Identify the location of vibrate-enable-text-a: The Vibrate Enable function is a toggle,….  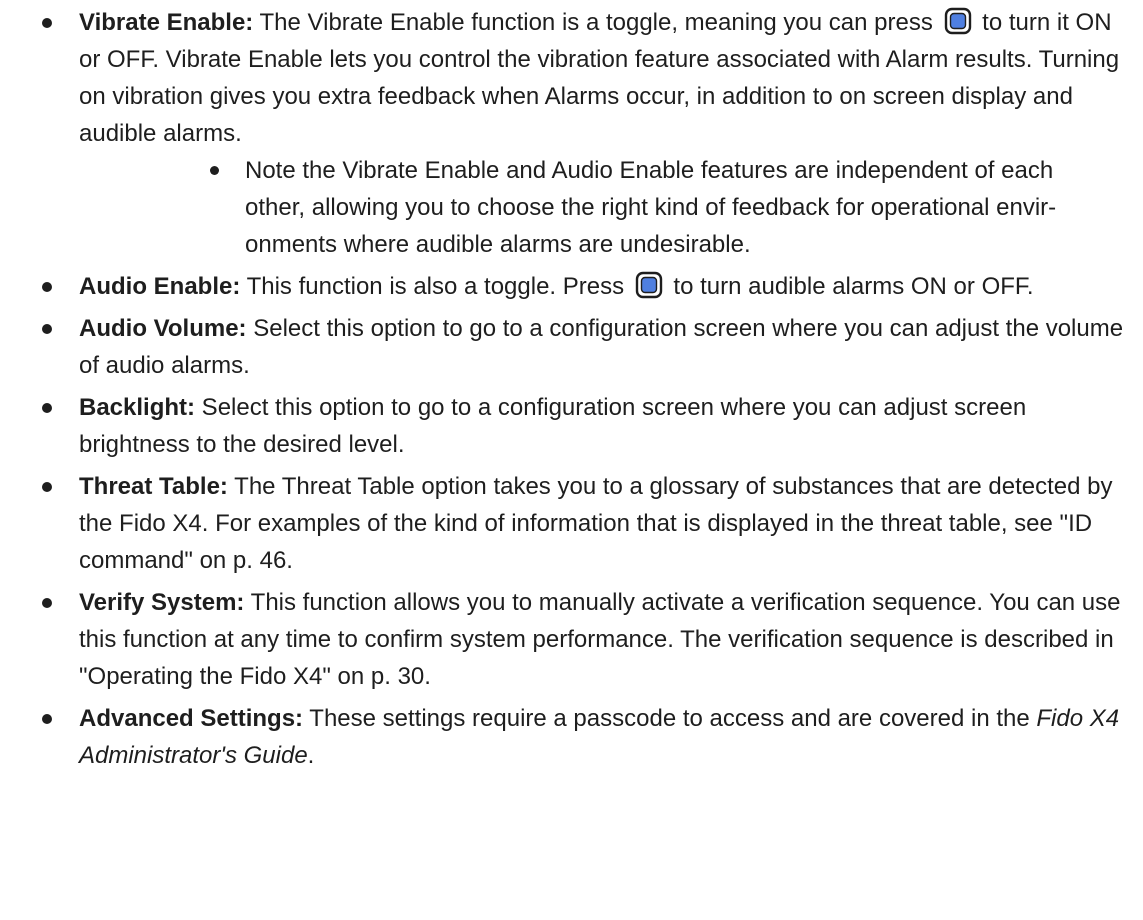
(596, 22).